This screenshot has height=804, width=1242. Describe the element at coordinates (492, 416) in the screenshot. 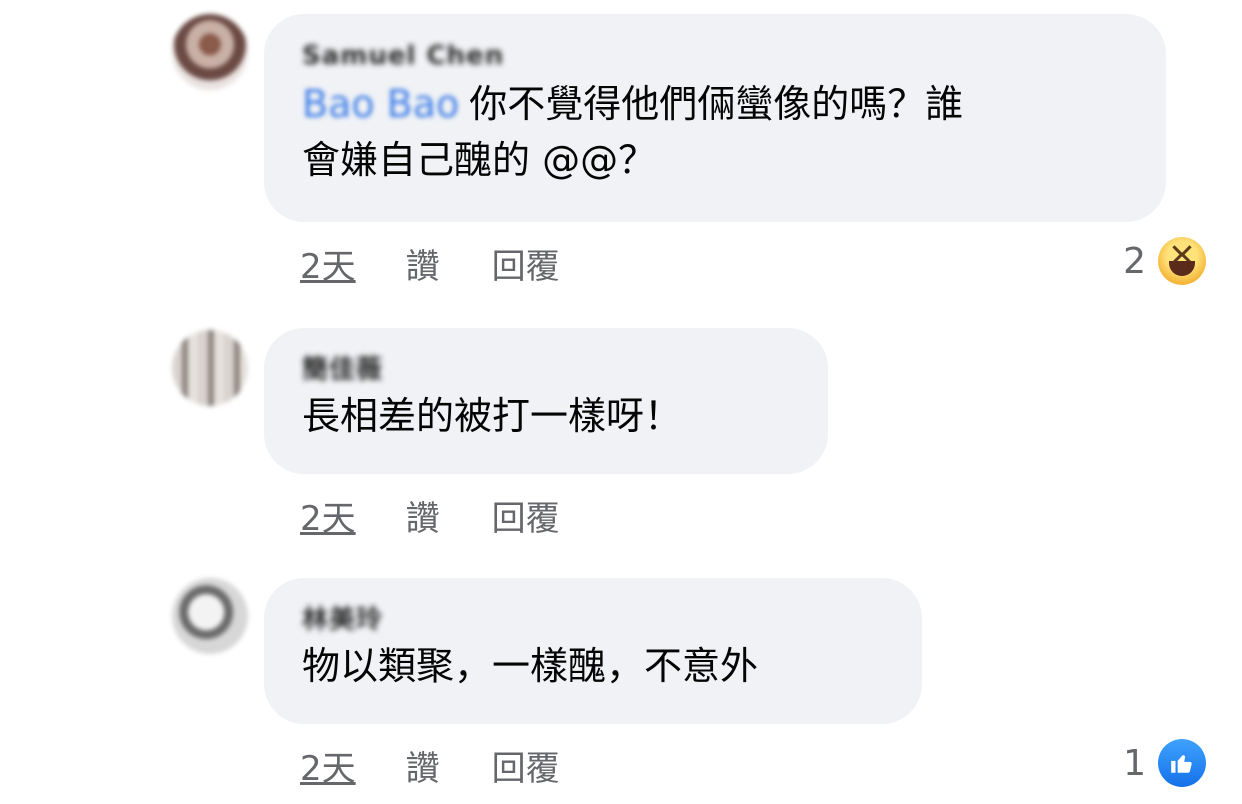

I see `comment-text: 長相差的被打一樣呀！` at that location.